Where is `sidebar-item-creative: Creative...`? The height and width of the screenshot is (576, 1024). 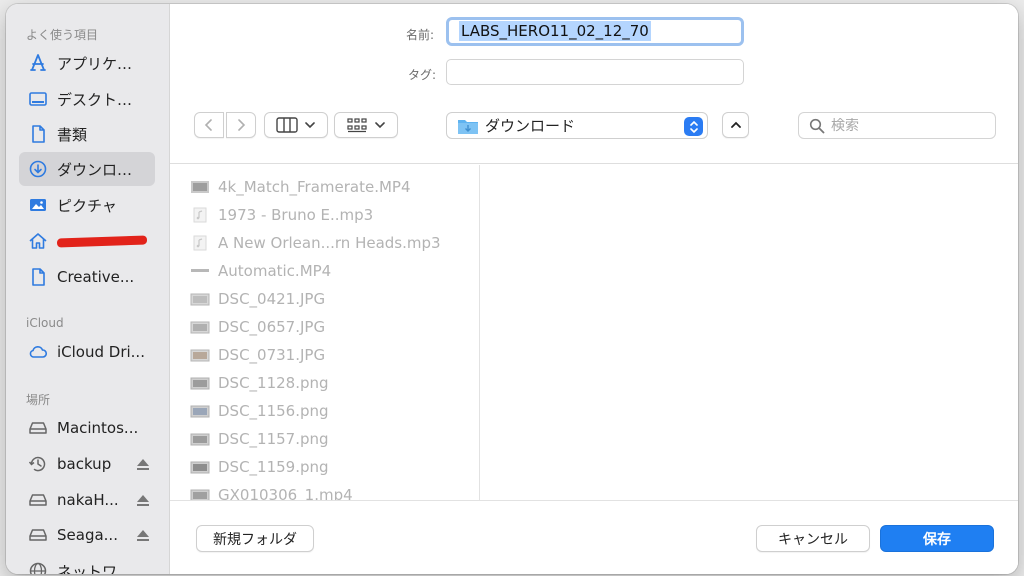
sidebar-item-creative: Creative... is located at coordinates (87, 277).